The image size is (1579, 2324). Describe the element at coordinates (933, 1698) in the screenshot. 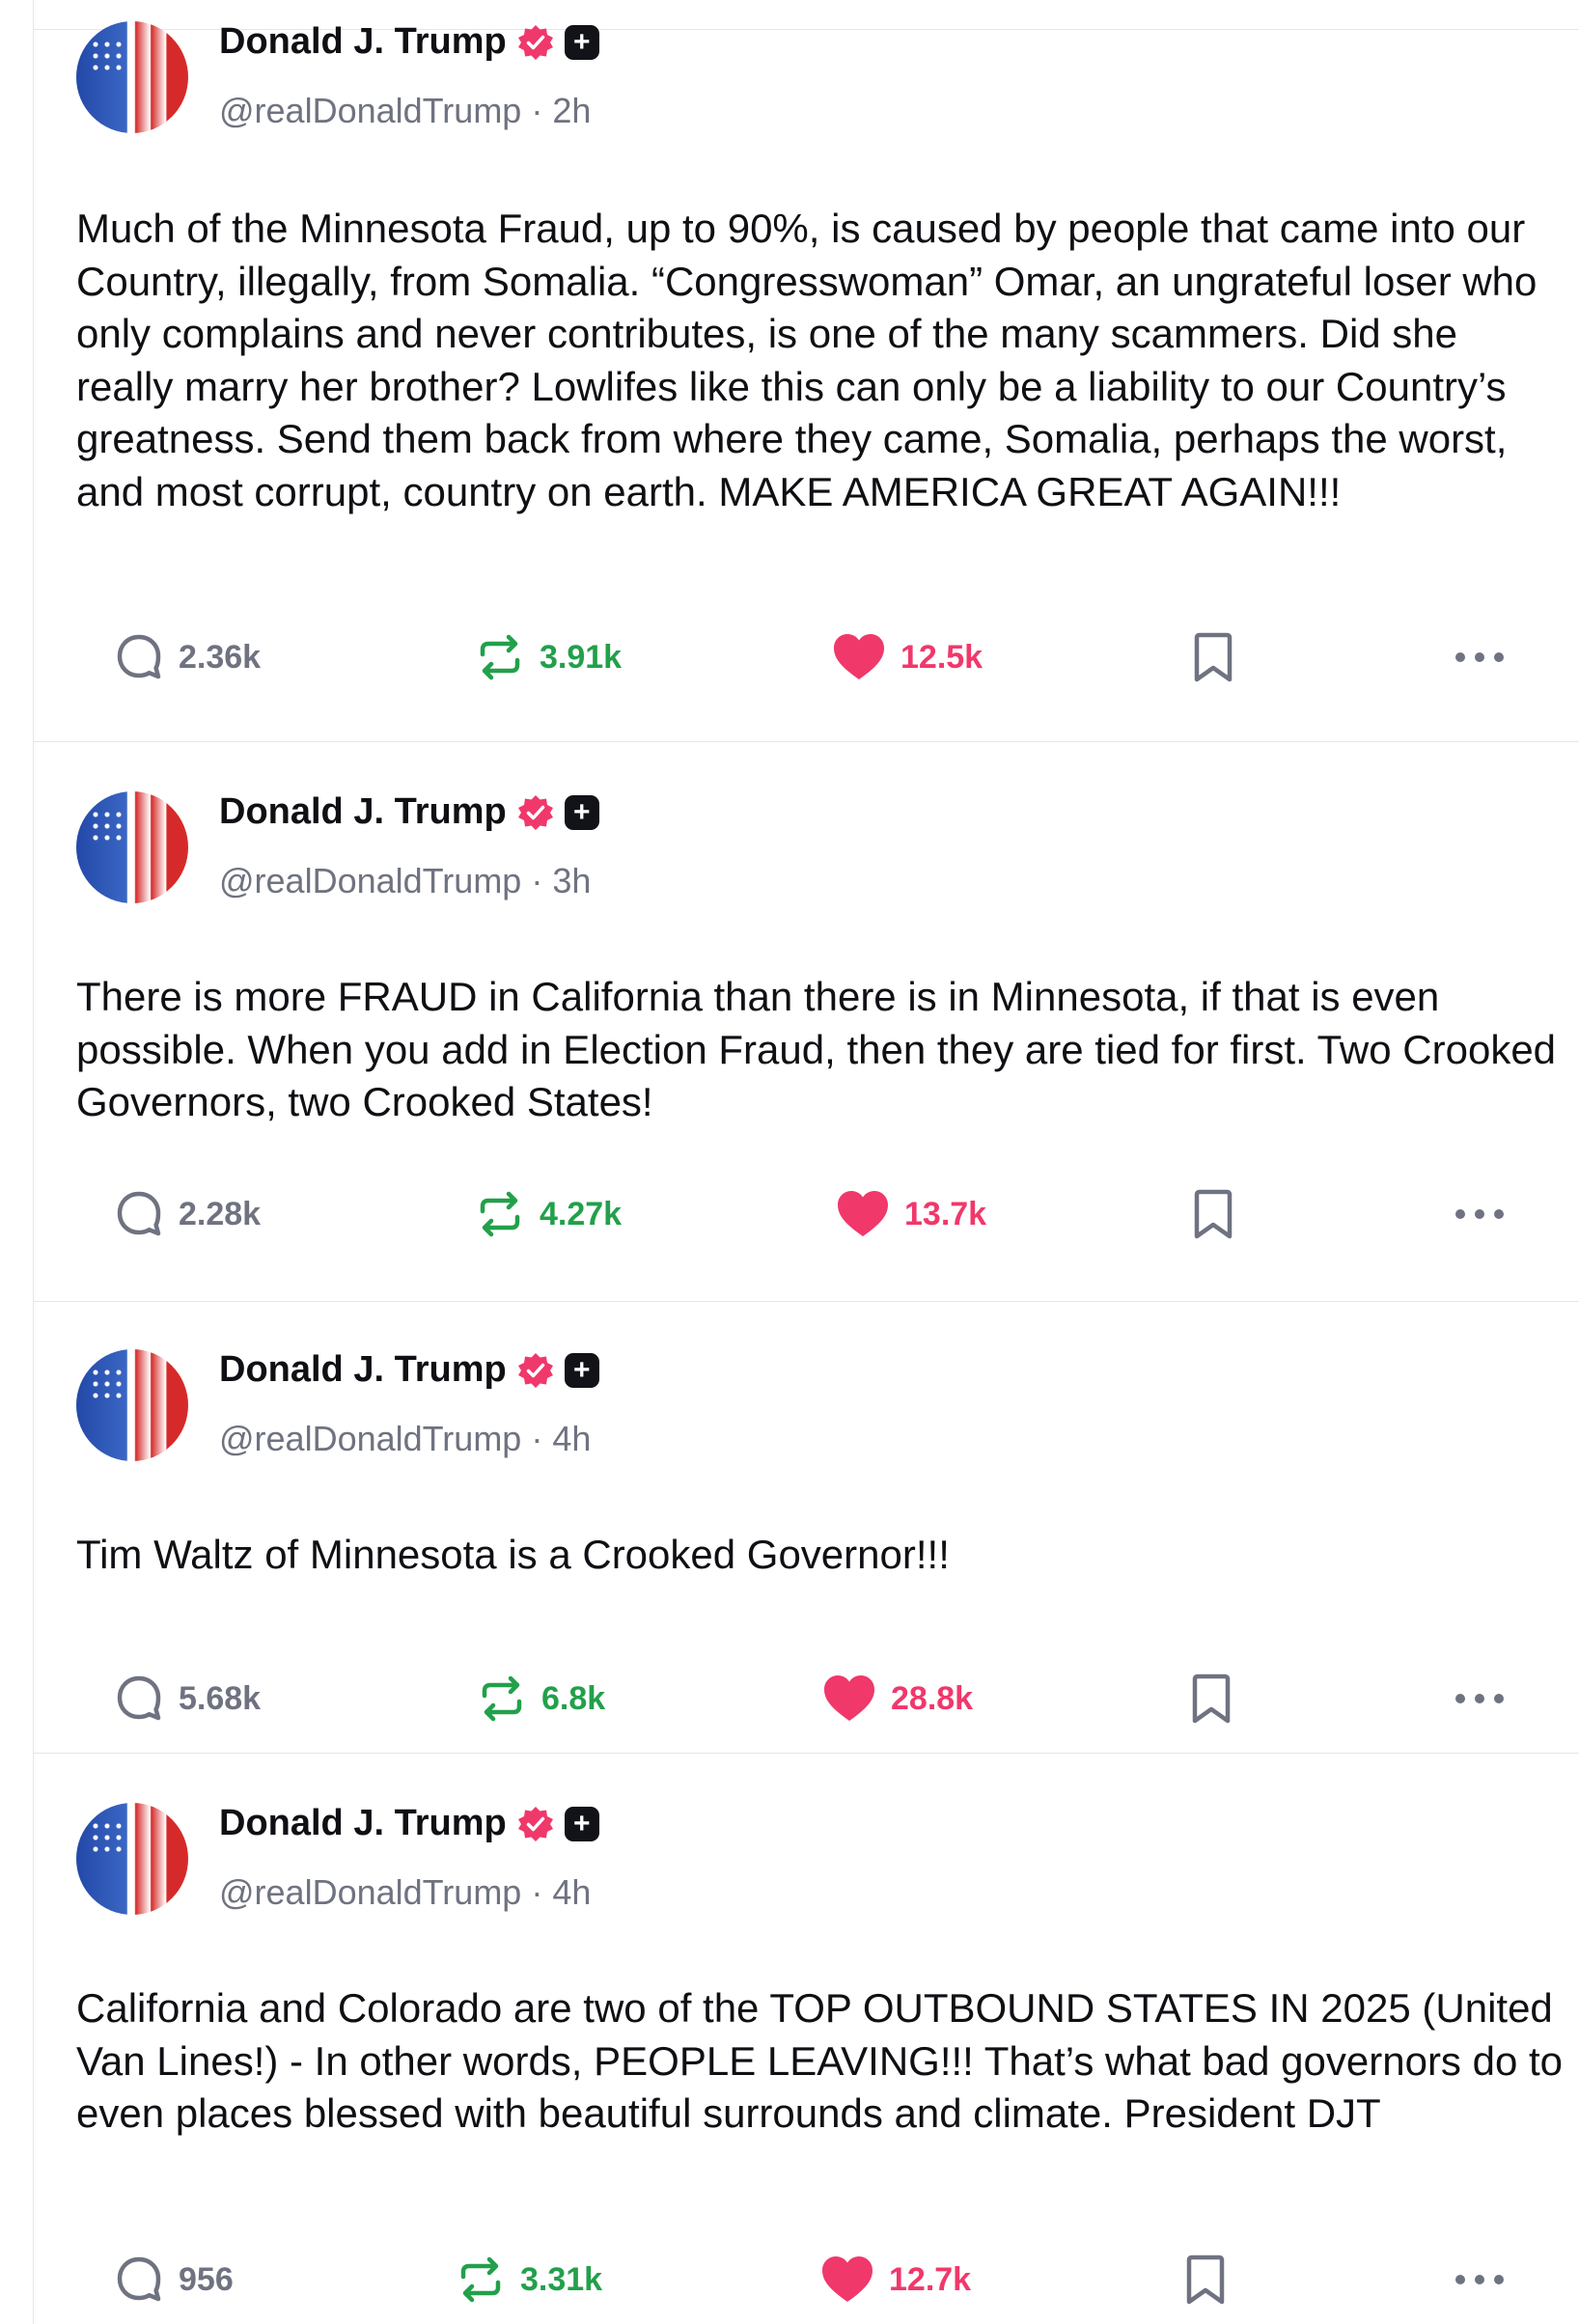

I see `like-count: 28.8k` at that location.